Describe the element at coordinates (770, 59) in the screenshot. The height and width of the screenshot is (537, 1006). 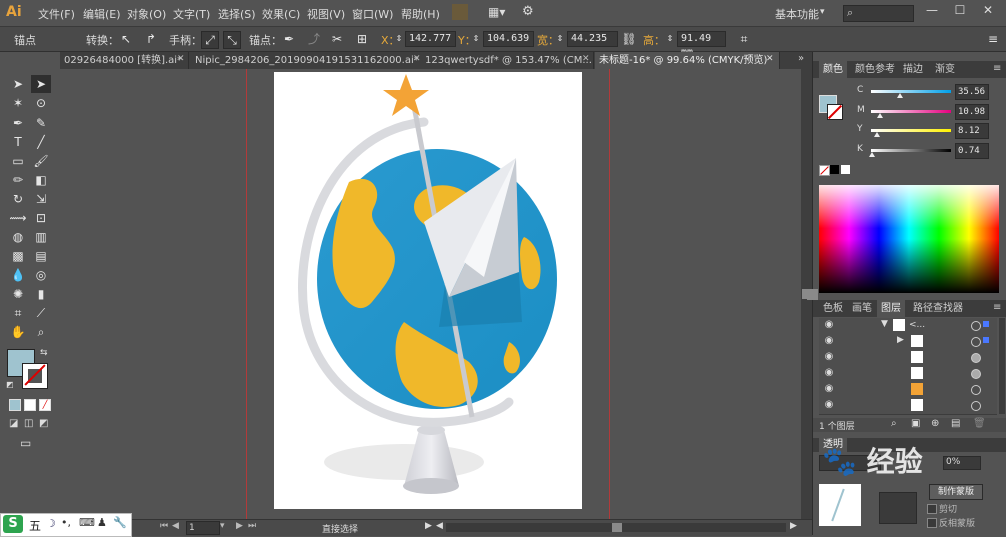
I see `close-icon: ✕` at that location.